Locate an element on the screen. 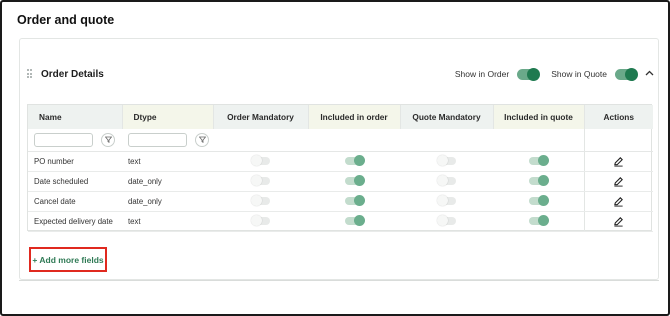 The image size is (670, 316). divider is located at coordinates (339, 280).